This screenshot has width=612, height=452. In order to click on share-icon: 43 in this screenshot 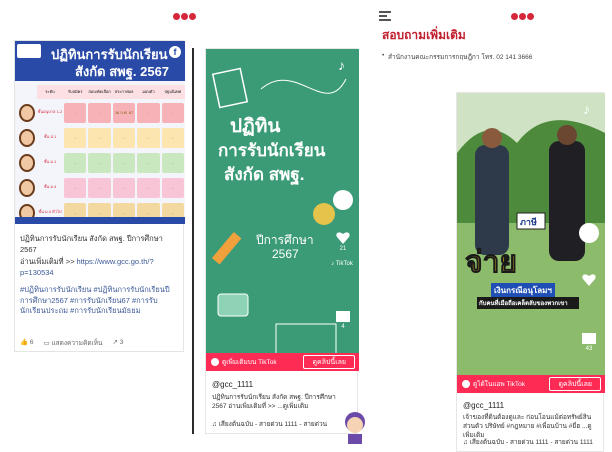, I will do `click(589, 342)`.